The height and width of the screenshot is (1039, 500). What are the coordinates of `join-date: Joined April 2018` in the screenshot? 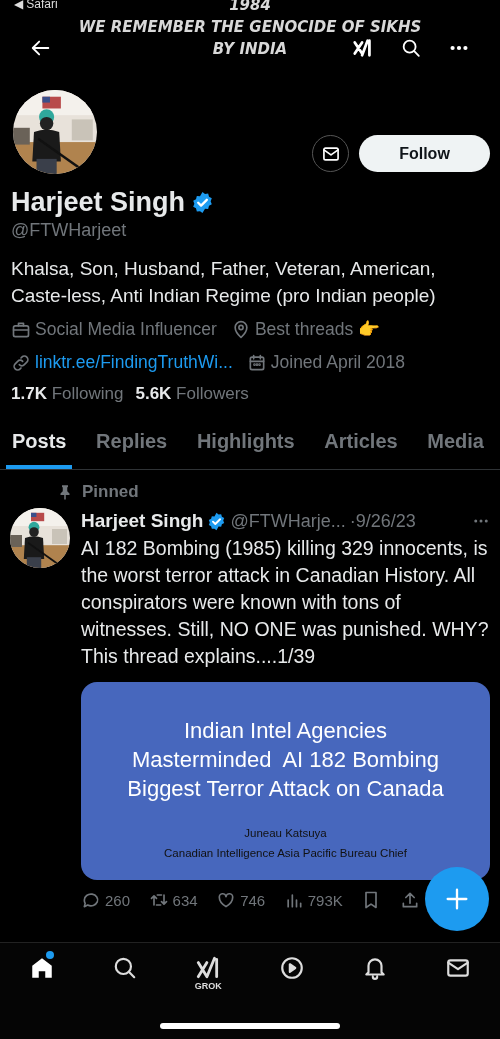 It's located at (338, 362).